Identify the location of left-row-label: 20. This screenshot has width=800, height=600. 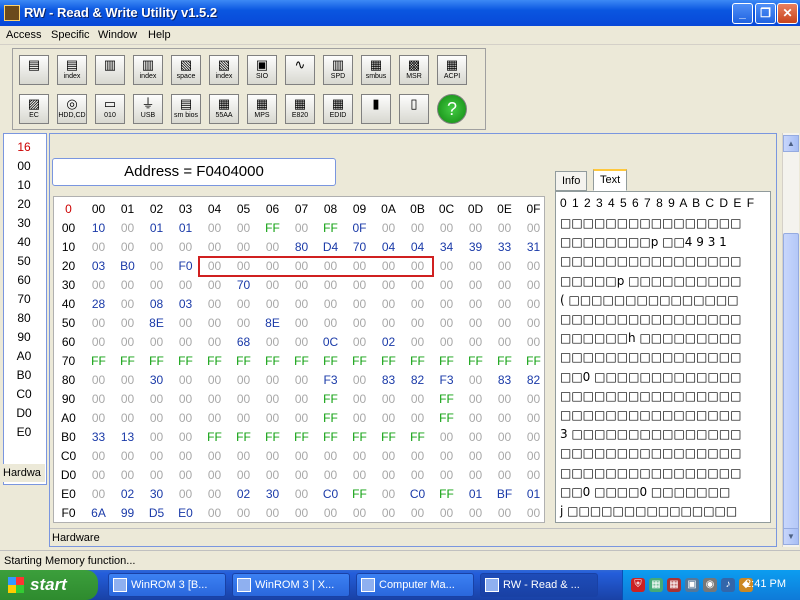
(24, 204).